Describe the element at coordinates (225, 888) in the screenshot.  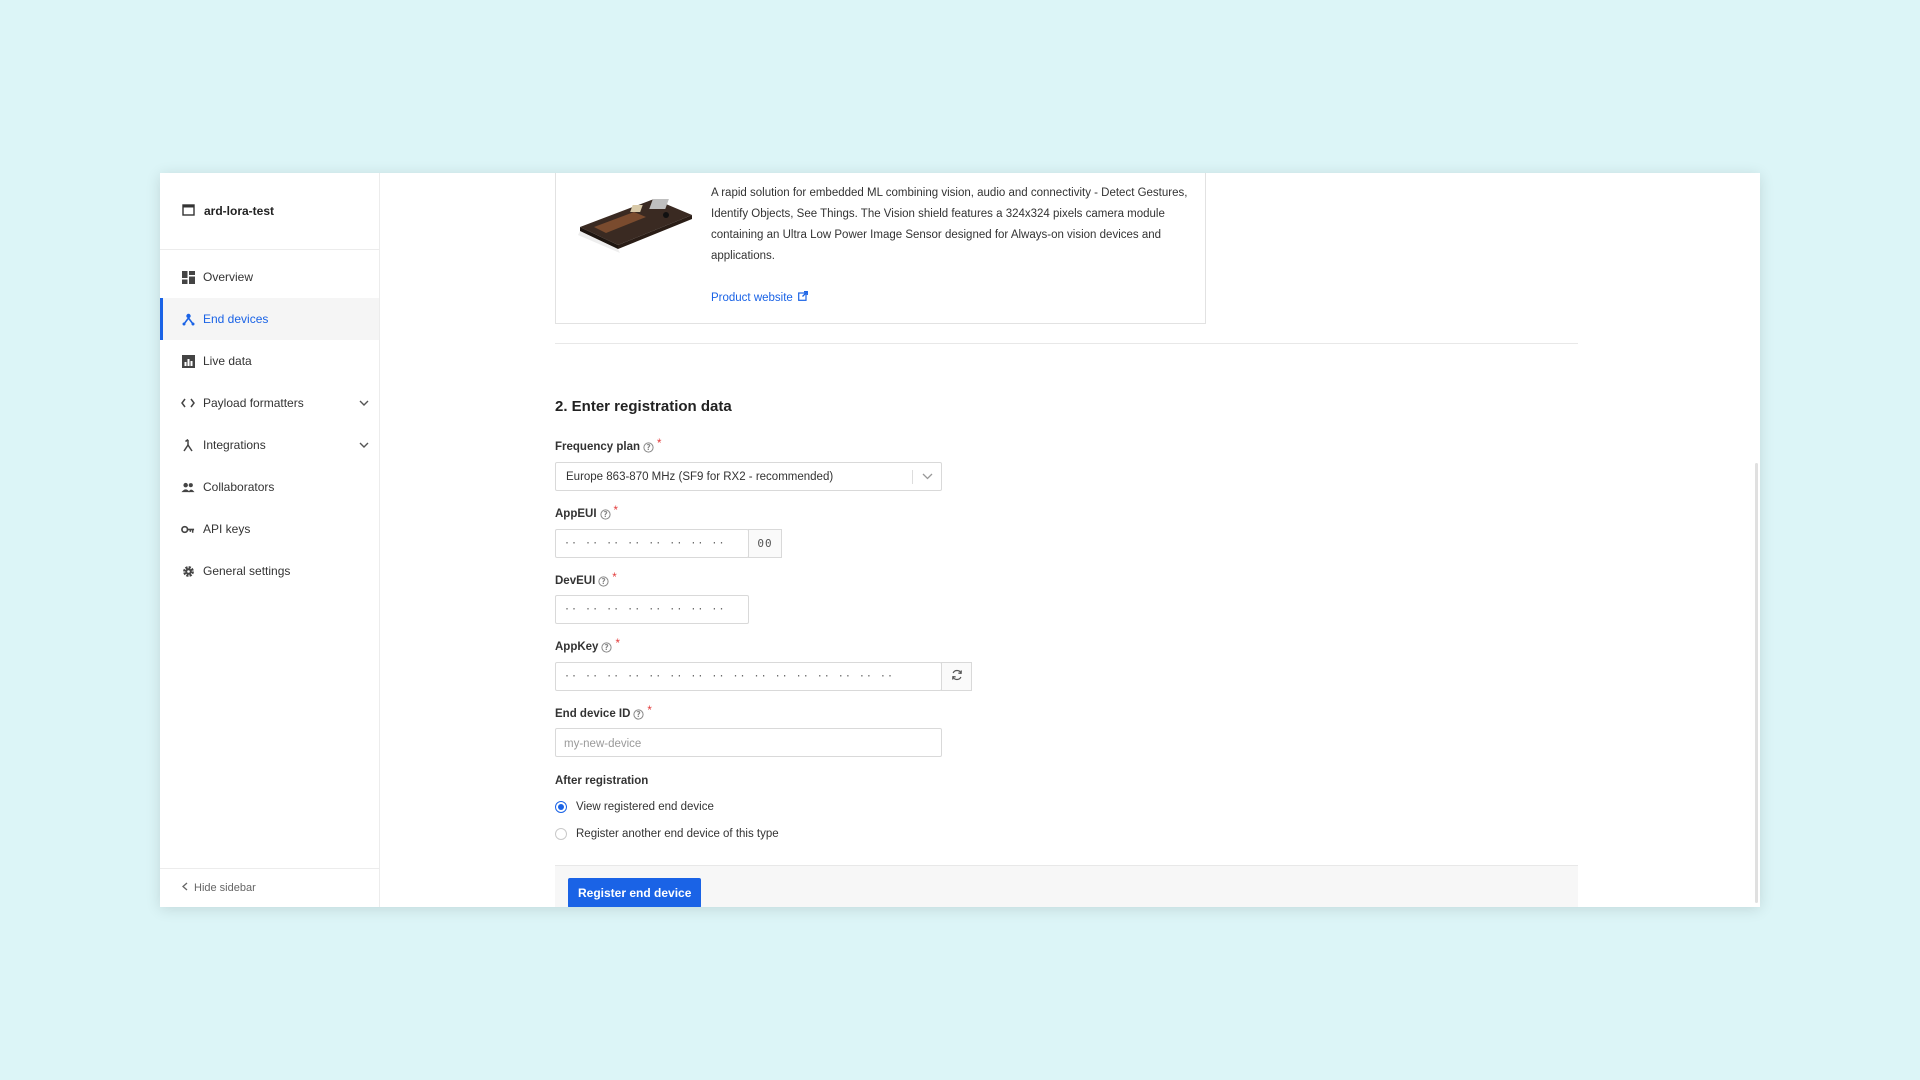
I see `hide-sidebar-label: Hide sidebar` at that location.